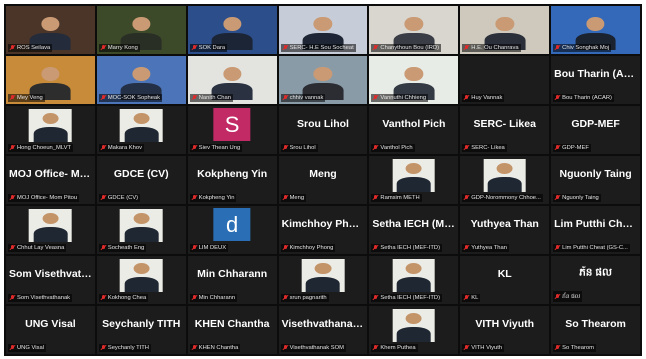 The image size is (646, 359). Describe the element at coordinates (119, 198) in the screenshot. I see `participant-name-label: GDCE (CV)` at that location.